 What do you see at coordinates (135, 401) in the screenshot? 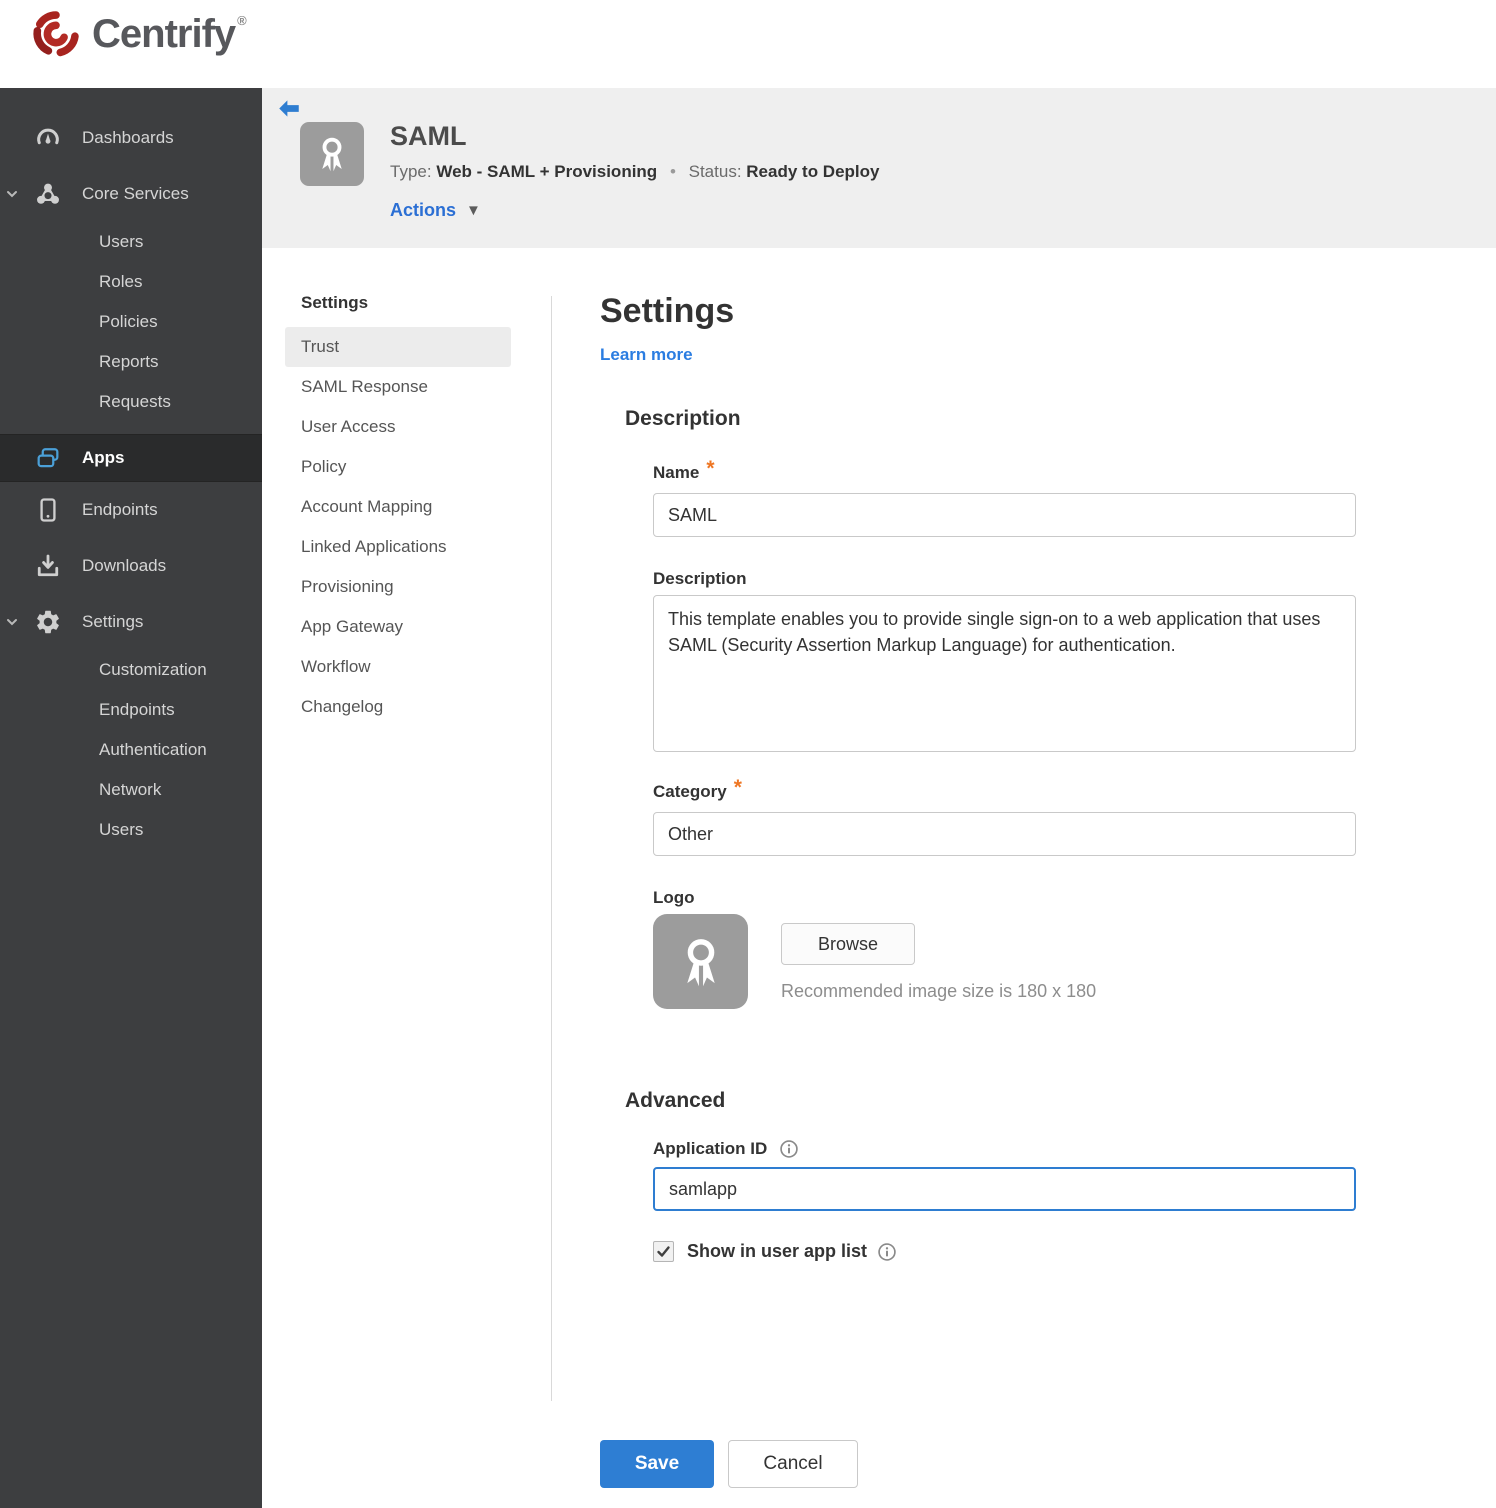
I see `sidebar-item-label: Requests` at bounding box center [135, 401].